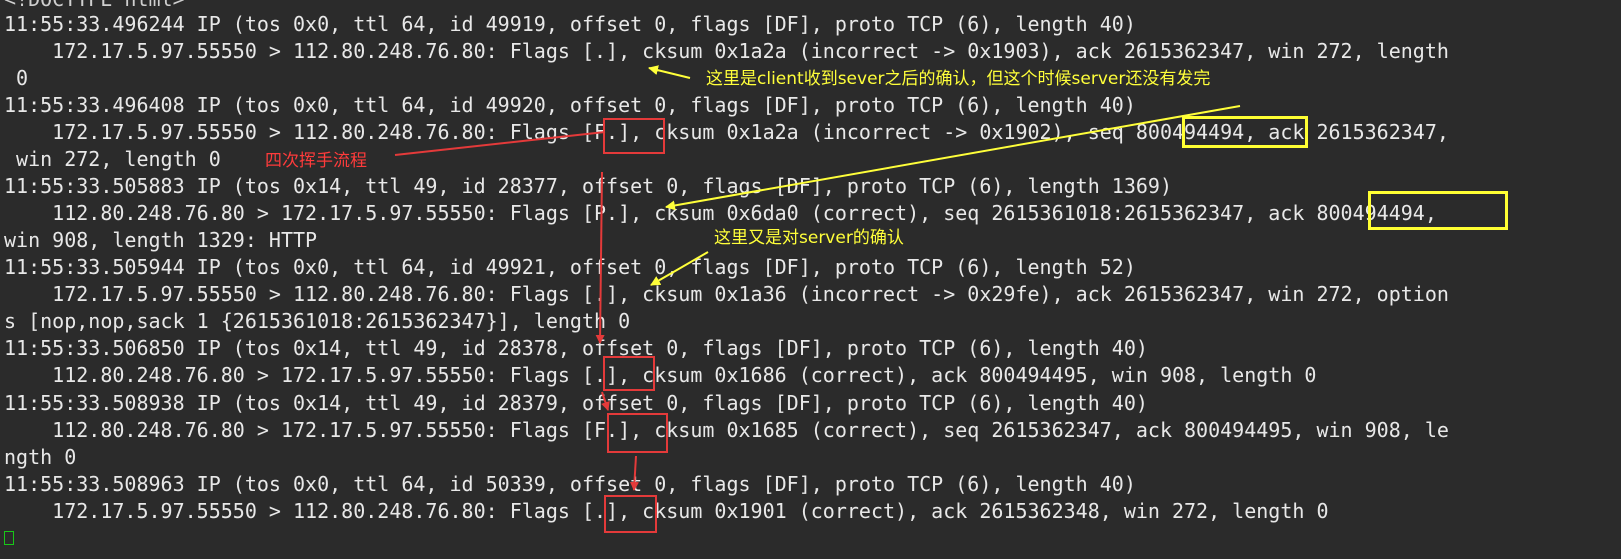  Describe the element at coordinates (809, 238) in the screenshot. I see `server-ack-note: 这里又是对server的确认` at that location.